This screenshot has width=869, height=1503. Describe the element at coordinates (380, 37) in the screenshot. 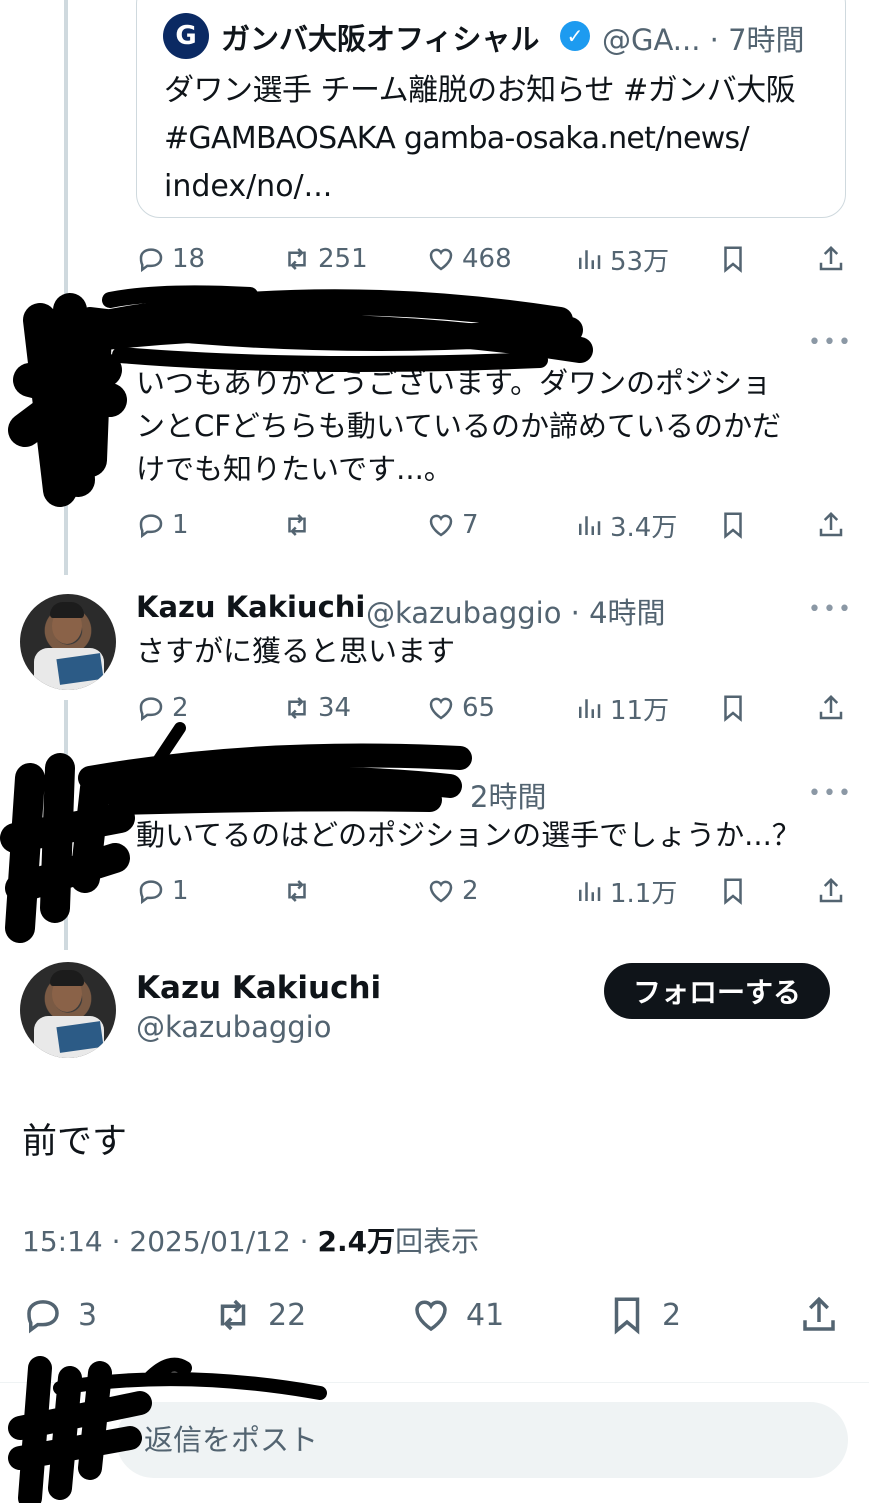

I see `quoted-author-name: ガンバ大阪オフィシャル` at that location.